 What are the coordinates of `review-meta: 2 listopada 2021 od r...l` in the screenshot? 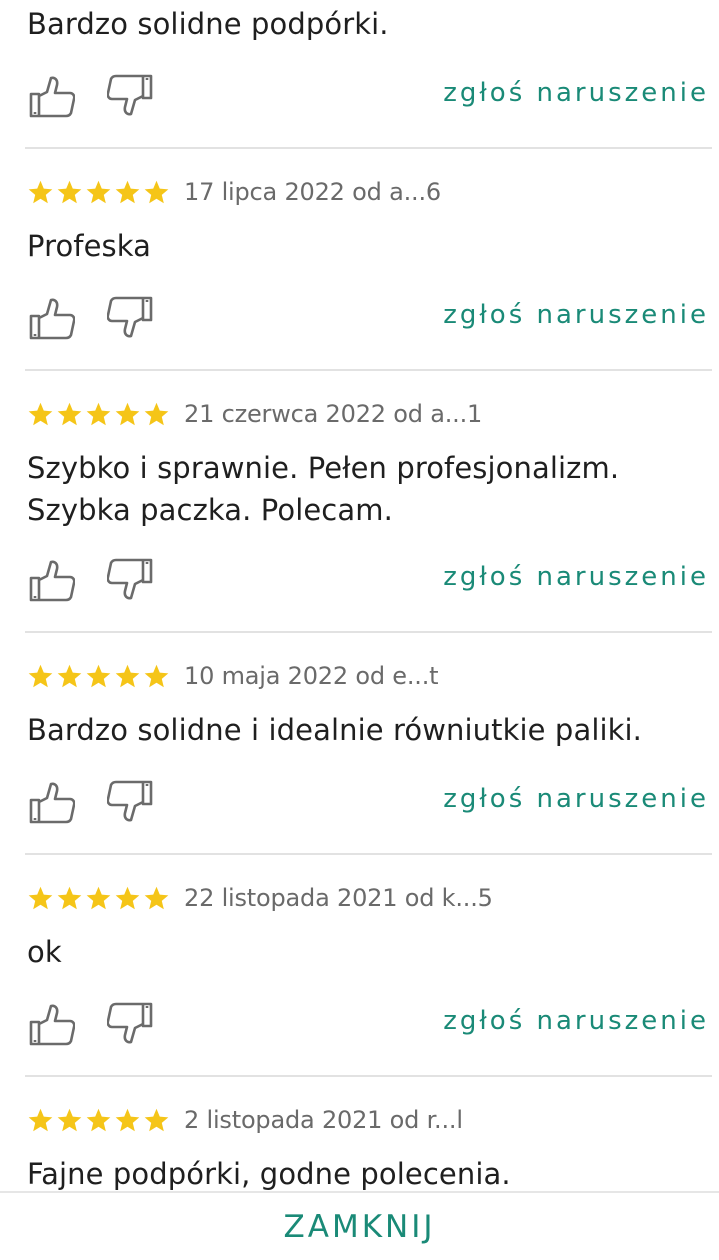 It's located at (245, 1120).